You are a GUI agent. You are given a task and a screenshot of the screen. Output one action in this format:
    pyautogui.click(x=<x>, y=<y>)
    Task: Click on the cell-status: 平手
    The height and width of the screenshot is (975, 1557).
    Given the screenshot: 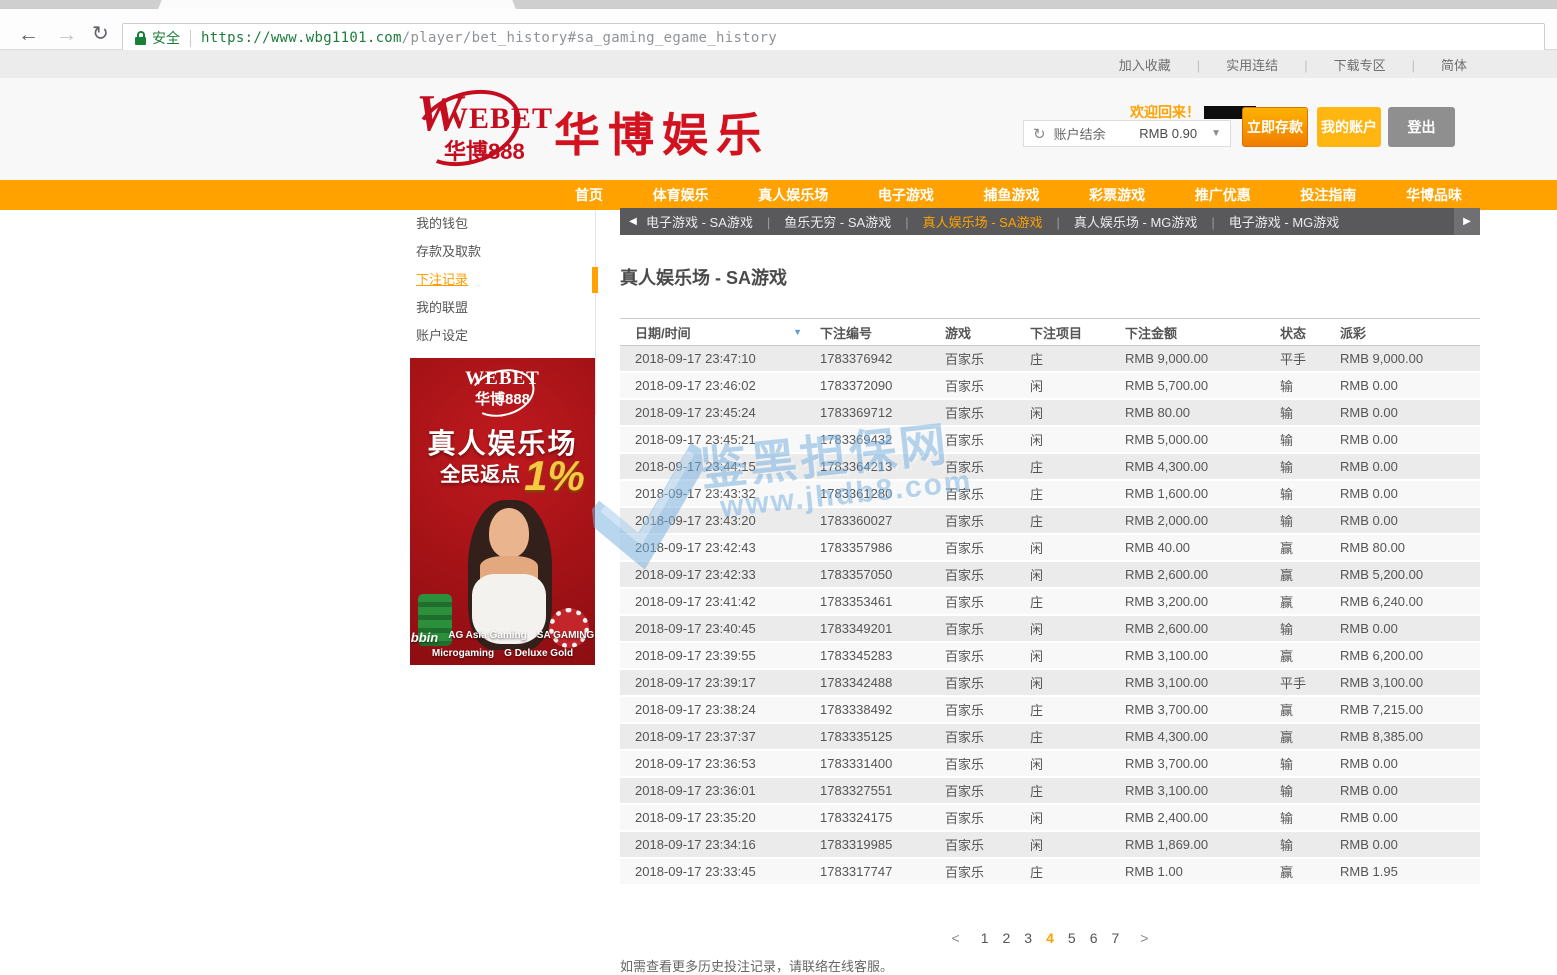 What is the action you would take?
    pyautogui.click(x=1293, y=683)
    